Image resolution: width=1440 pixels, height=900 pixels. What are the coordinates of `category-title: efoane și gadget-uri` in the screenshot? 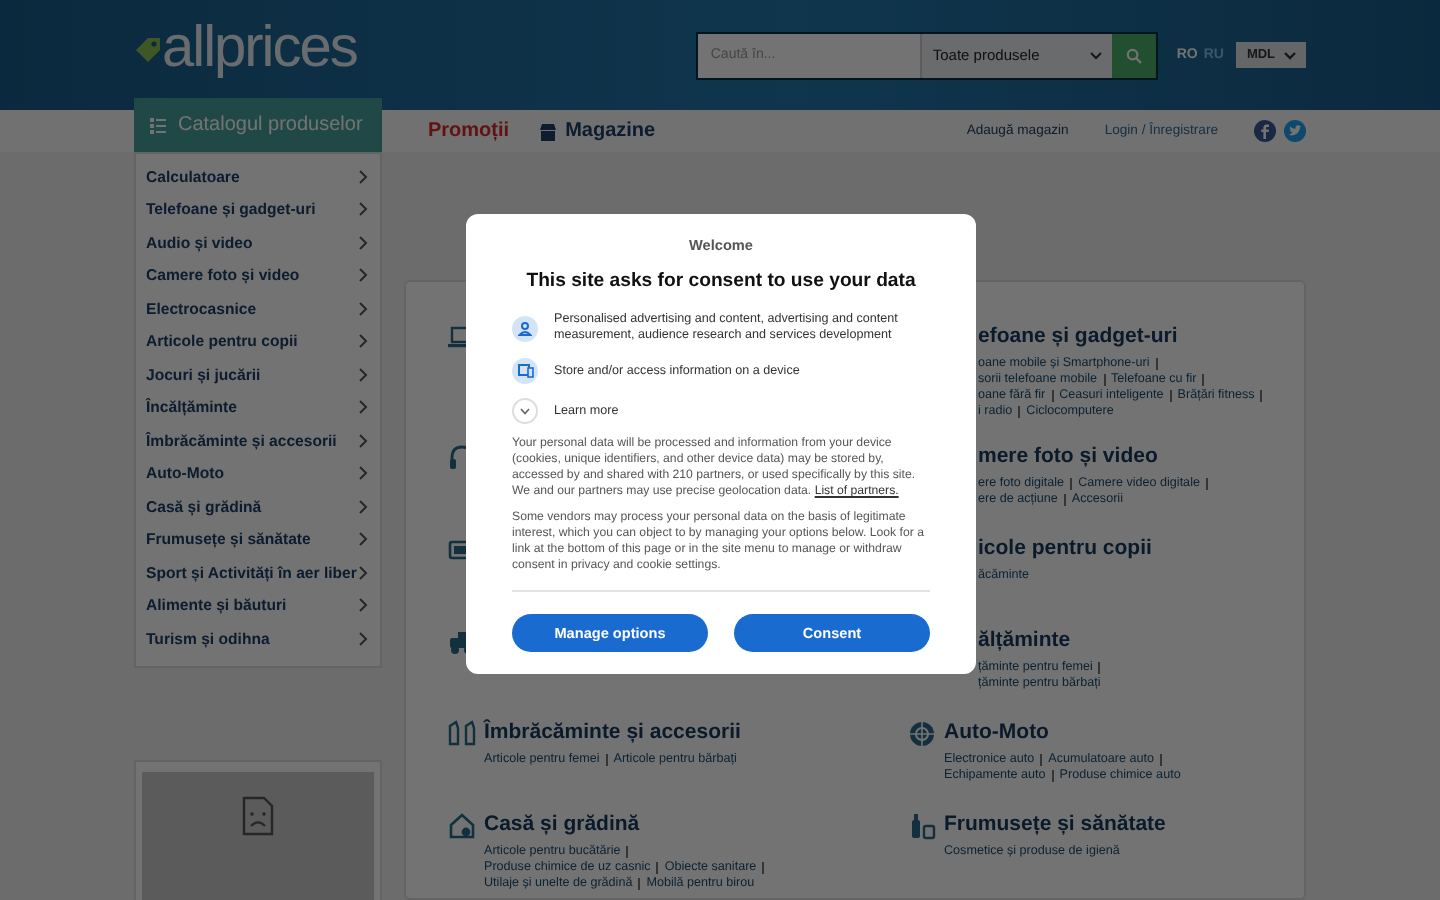 It's located at (1123, 337).